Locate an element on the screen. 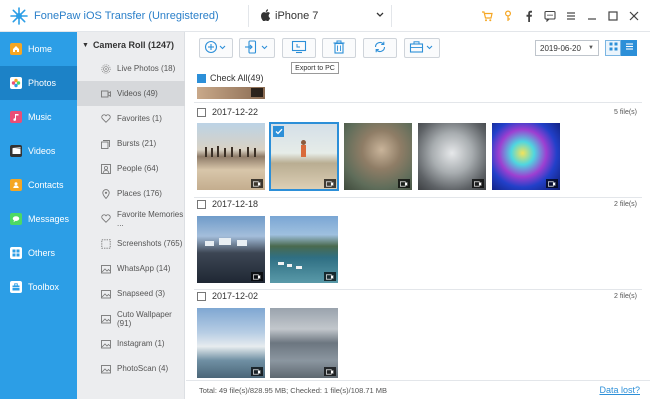 The height and width of the screenshot is (399, 650). camera-roll-header: ▼ Camera Roll (1247) is located at coordinates (131, 45).